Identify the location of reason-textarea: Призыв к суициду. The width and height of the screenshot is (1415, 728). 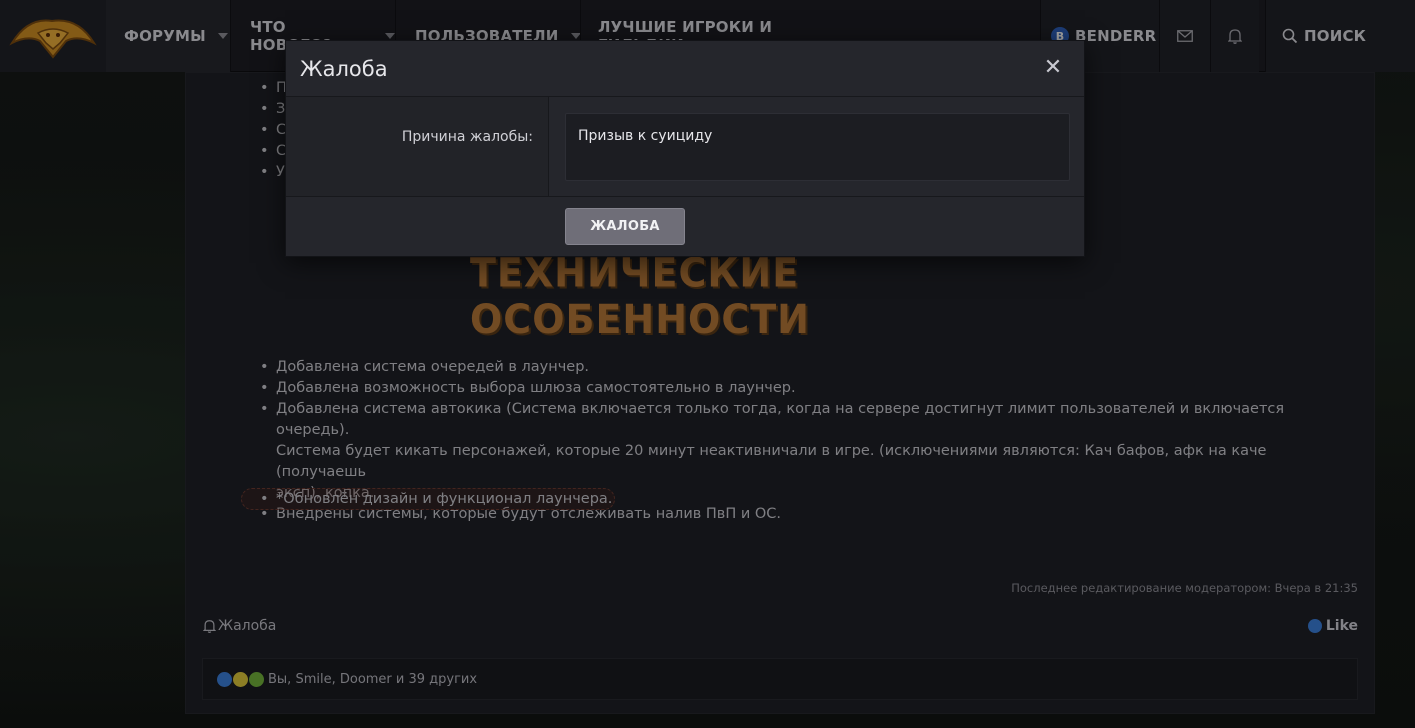
(817, 147).